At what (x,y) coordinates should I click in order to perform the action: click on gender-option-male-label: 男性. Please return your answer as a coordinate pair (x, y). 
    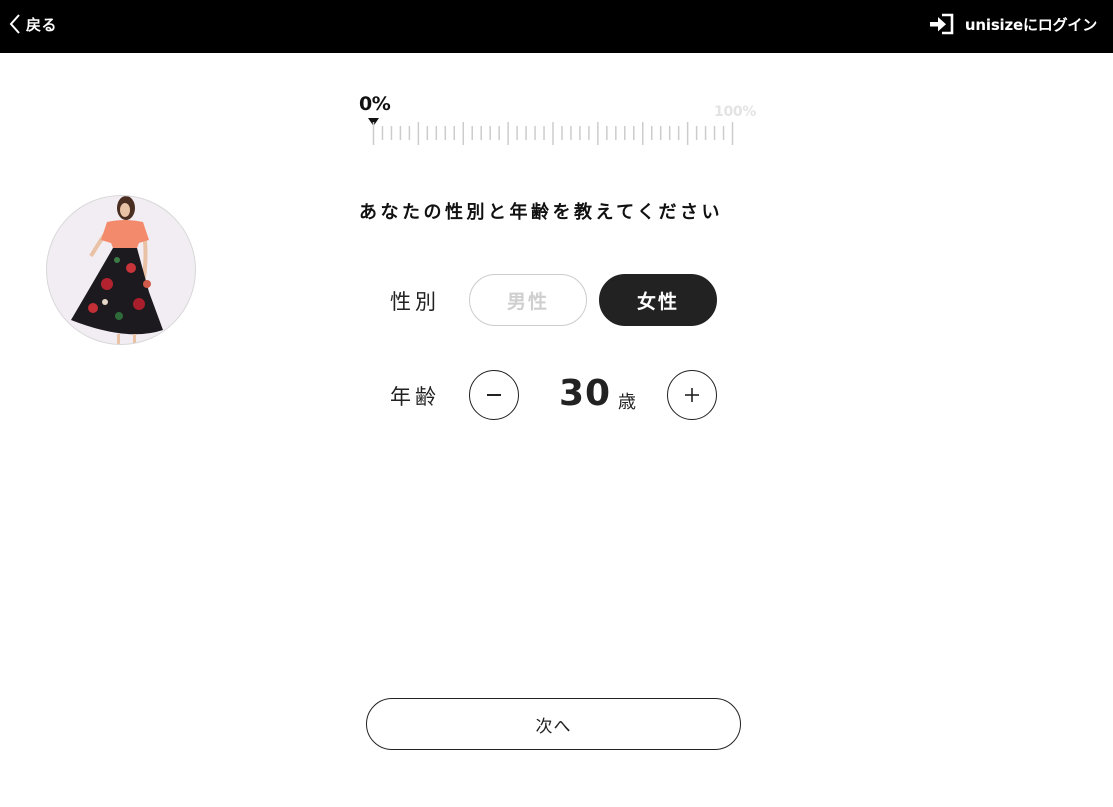
    Looking at the image, I should click on (527, 301).